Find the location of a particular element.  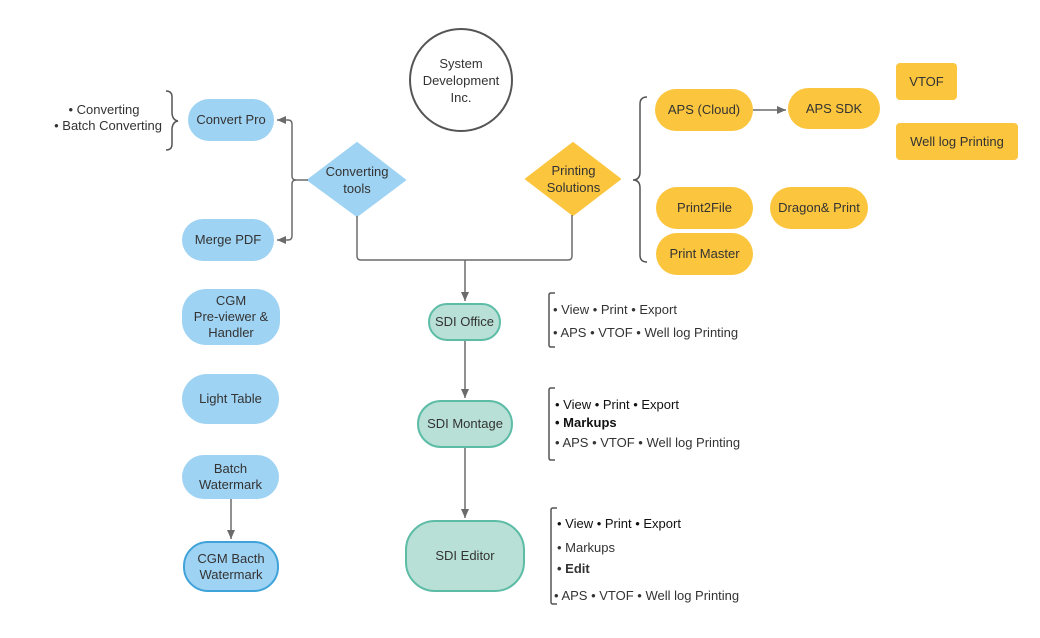

print-master-node: Print Master is located at coordinates (704, 254).